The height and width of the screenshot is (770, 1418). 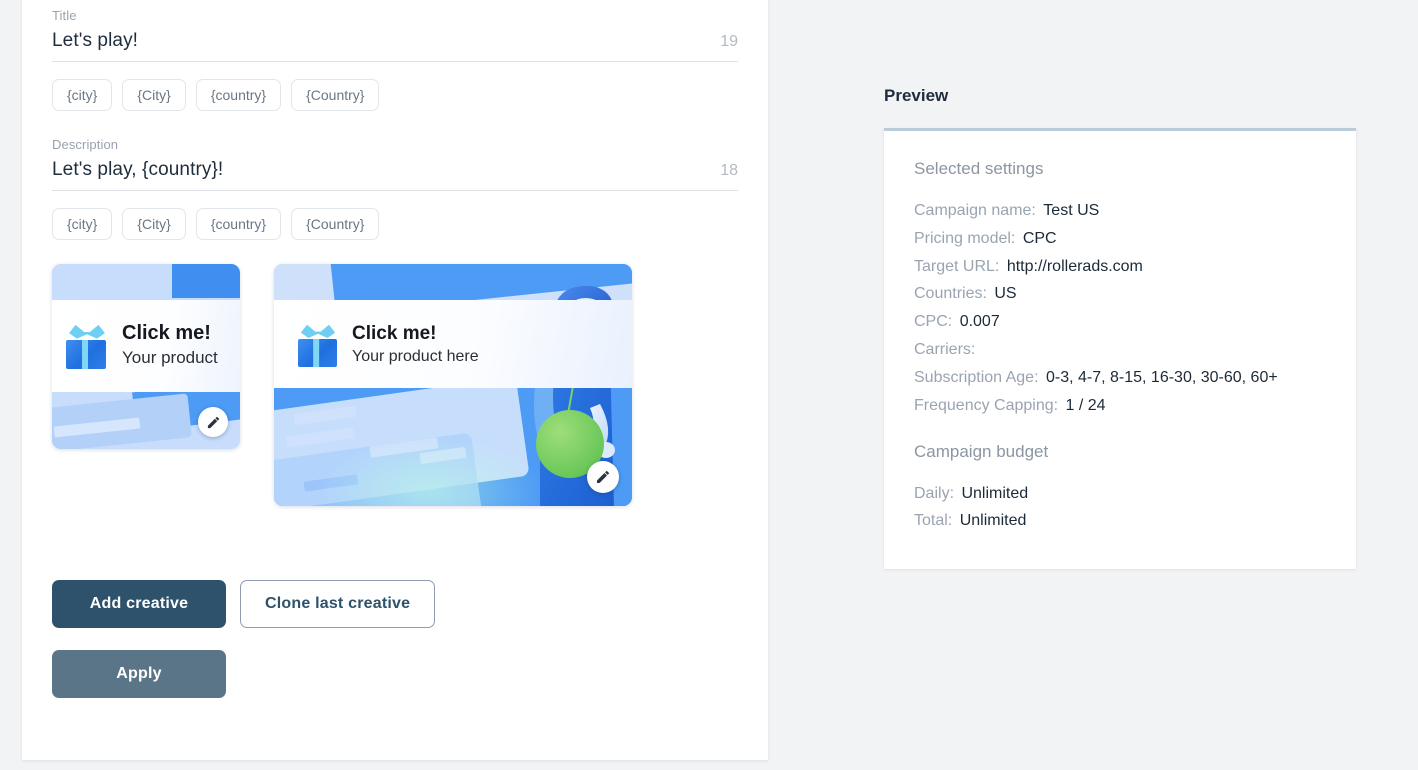 What do you see at coordinates (1071, 210) in the screenshot?
I see `settings-value: Test US` at bounding box center [1071, 210].